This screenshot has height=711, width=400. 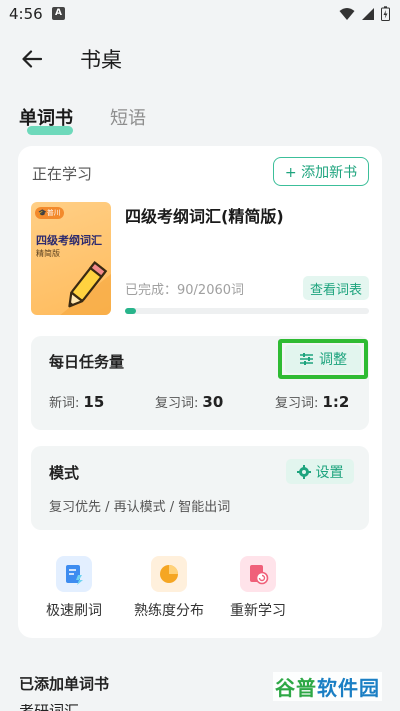 What do you see at coordinates (85, 288) in the screenshot?
I see `pencil-icon` at bounding box center [85, 288].